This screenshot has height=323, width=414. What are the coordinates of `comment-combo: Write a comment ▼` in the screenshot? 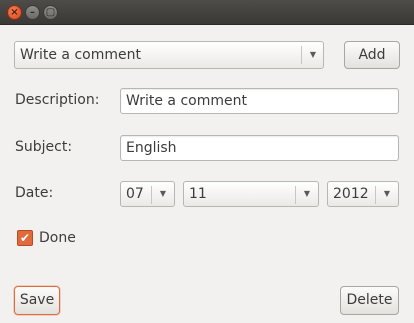 It's located at (169, 55).